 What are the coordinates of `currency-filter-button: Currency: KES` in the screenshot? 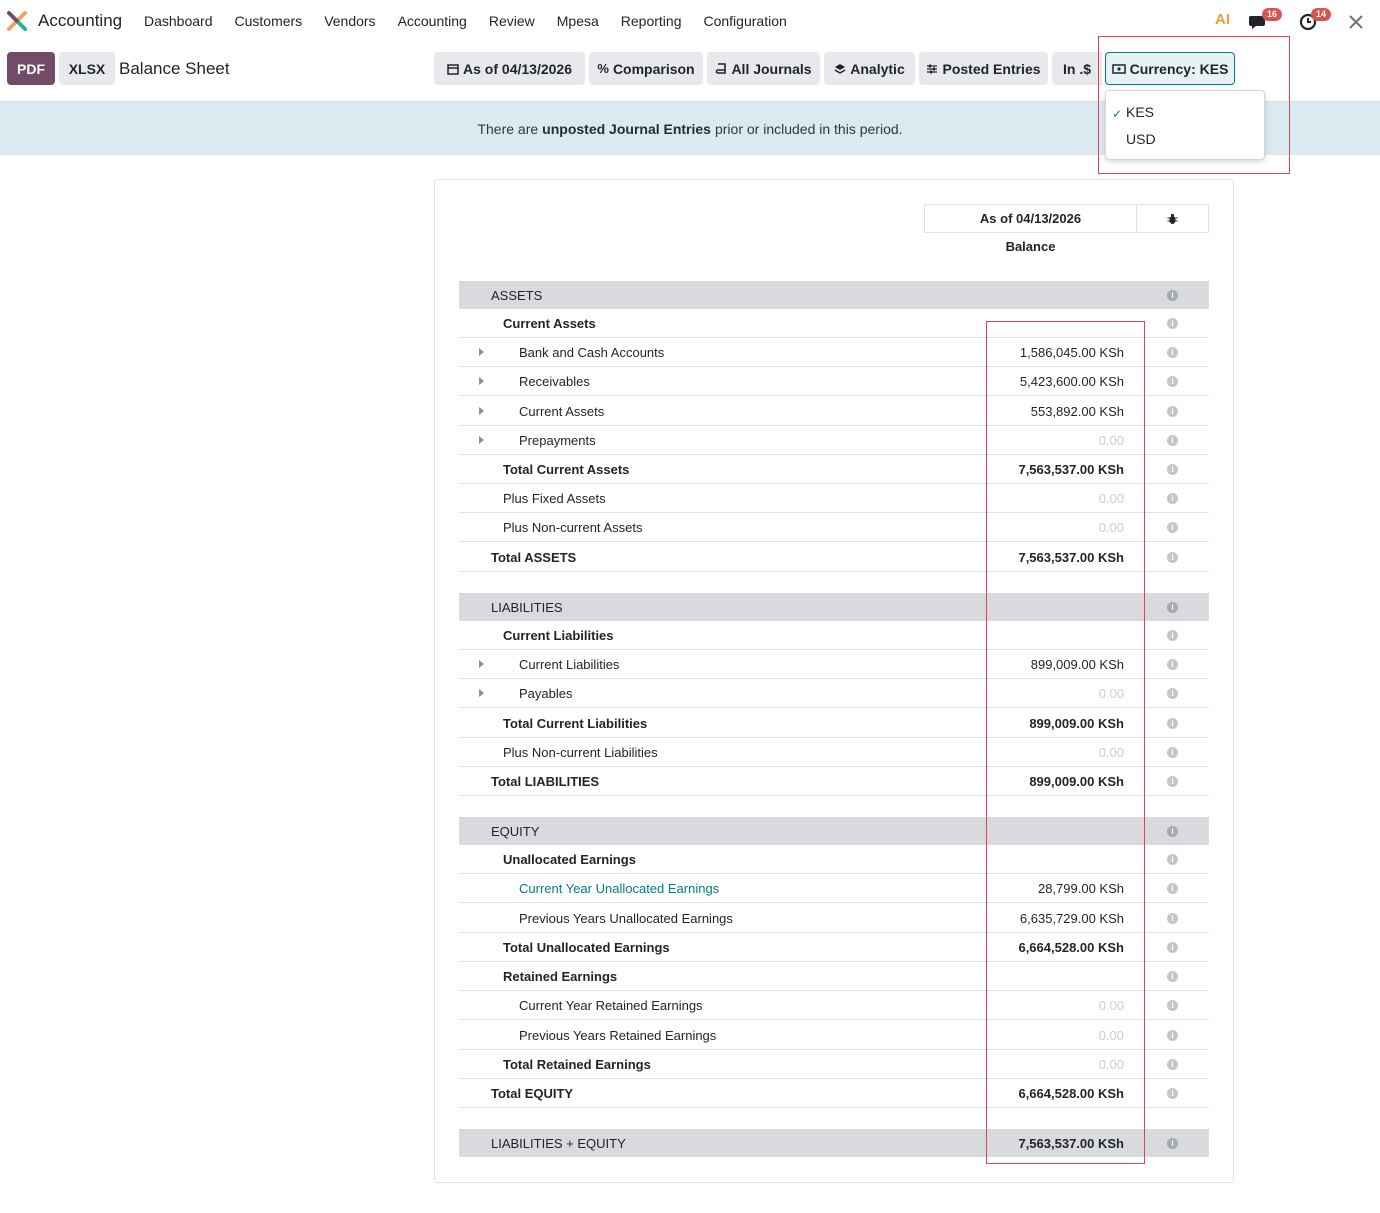 It's located at (1170, 68).